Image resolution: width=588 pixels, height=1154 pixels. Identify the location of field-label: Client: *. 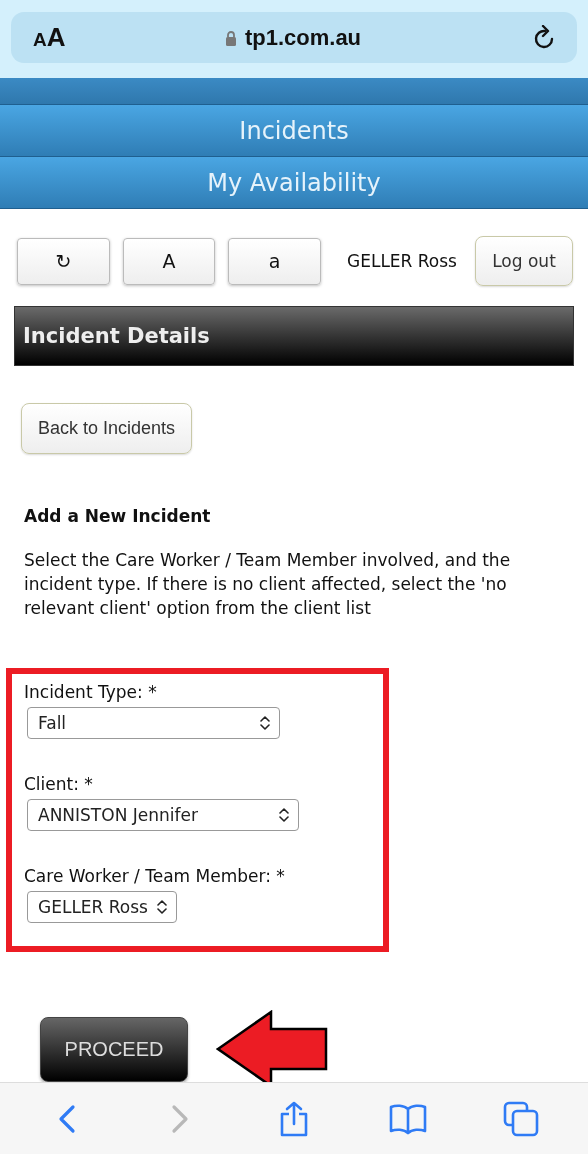
(59, 784).